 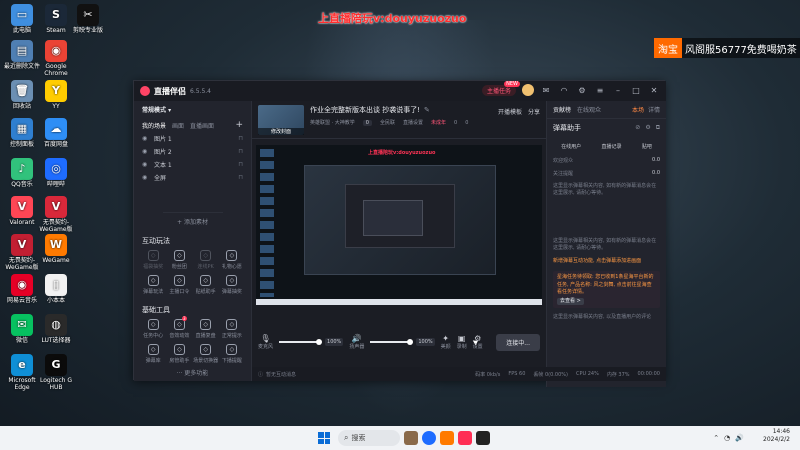 What do you see at coordinates (265, 338) in the screenshot?
I see `microphone-icon: 🎙` at bounding box center [265, 338].